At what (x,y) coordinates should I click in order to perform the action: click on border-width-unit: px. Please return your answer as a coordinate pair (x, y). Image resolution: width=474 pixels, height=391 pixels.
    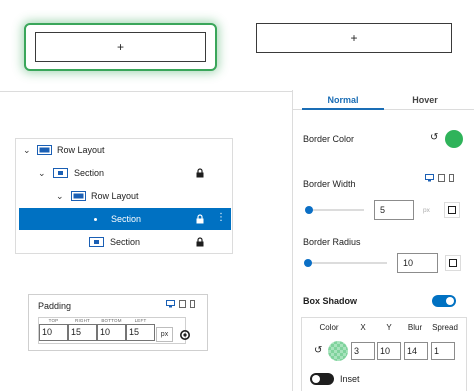
    Looking at the image, I should click on (426, 210).